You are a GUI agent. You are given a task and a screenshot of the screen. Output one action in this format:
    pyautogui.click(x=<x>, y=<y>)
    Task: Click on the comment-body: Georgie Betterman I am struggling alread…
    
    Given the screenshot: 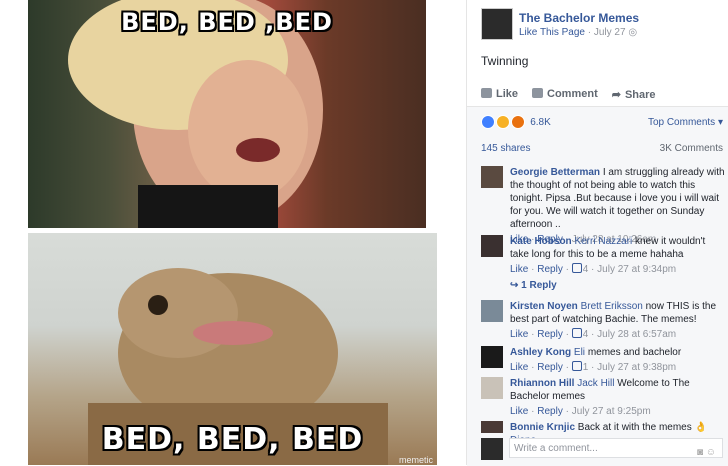 What is the action you would take?
    pyautogui.click(x=617, y=206)
    